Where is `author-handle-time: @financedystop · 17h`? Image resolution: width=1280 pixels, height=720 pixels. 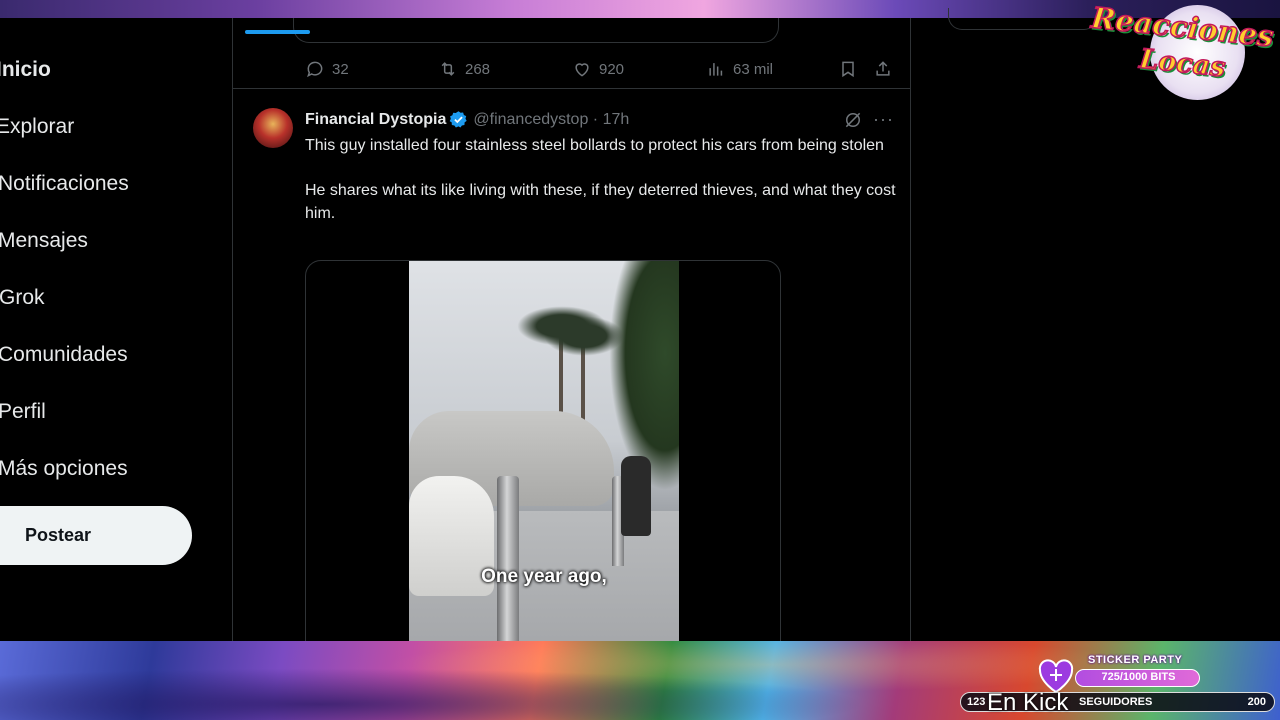
author-handle-time: @financedystop · 17h is located at coordinates (551, 120).